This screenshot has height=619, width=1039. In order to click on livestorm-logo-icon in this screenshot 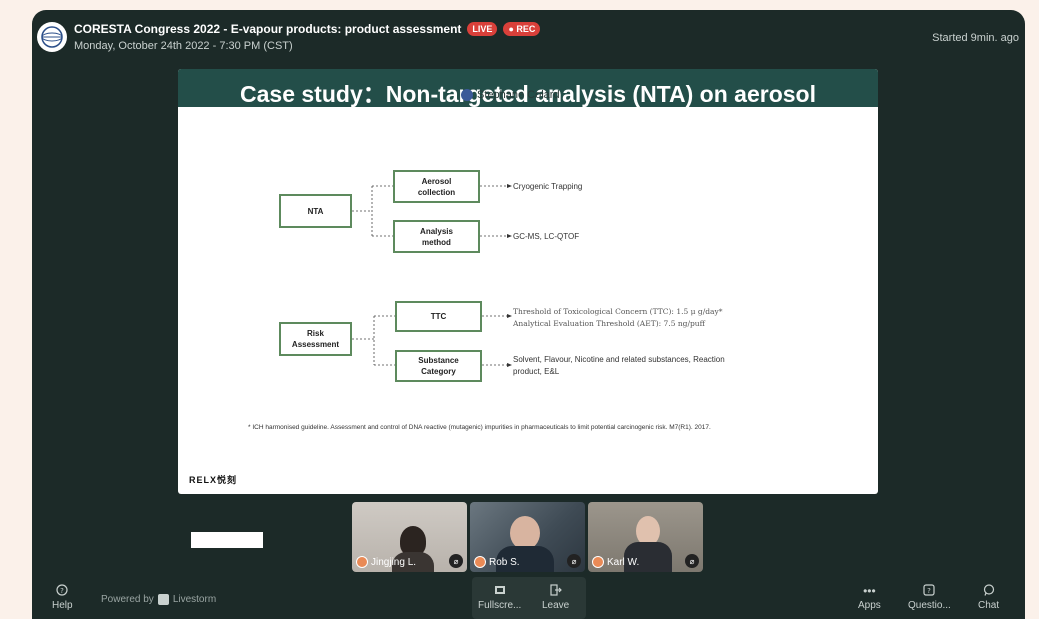, I will do `click(163, 599)`.